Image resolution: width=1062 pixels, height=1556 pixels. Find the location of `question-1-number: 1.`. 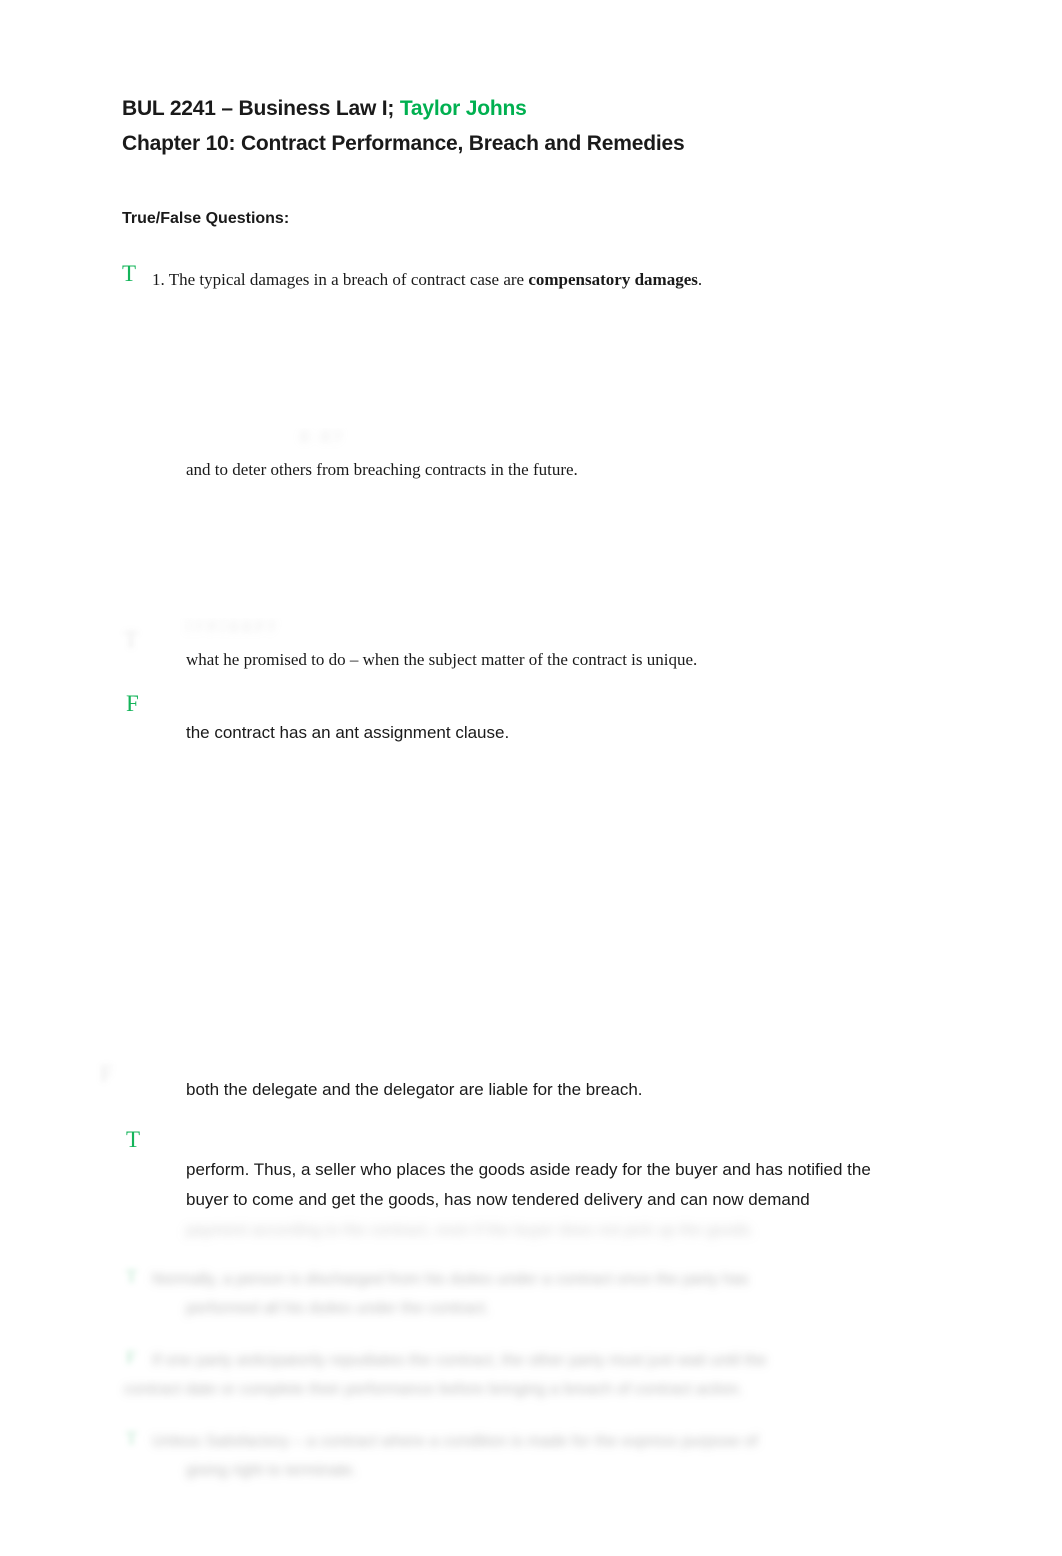

question-1-number: 1. is located at coordinates (158, 279).